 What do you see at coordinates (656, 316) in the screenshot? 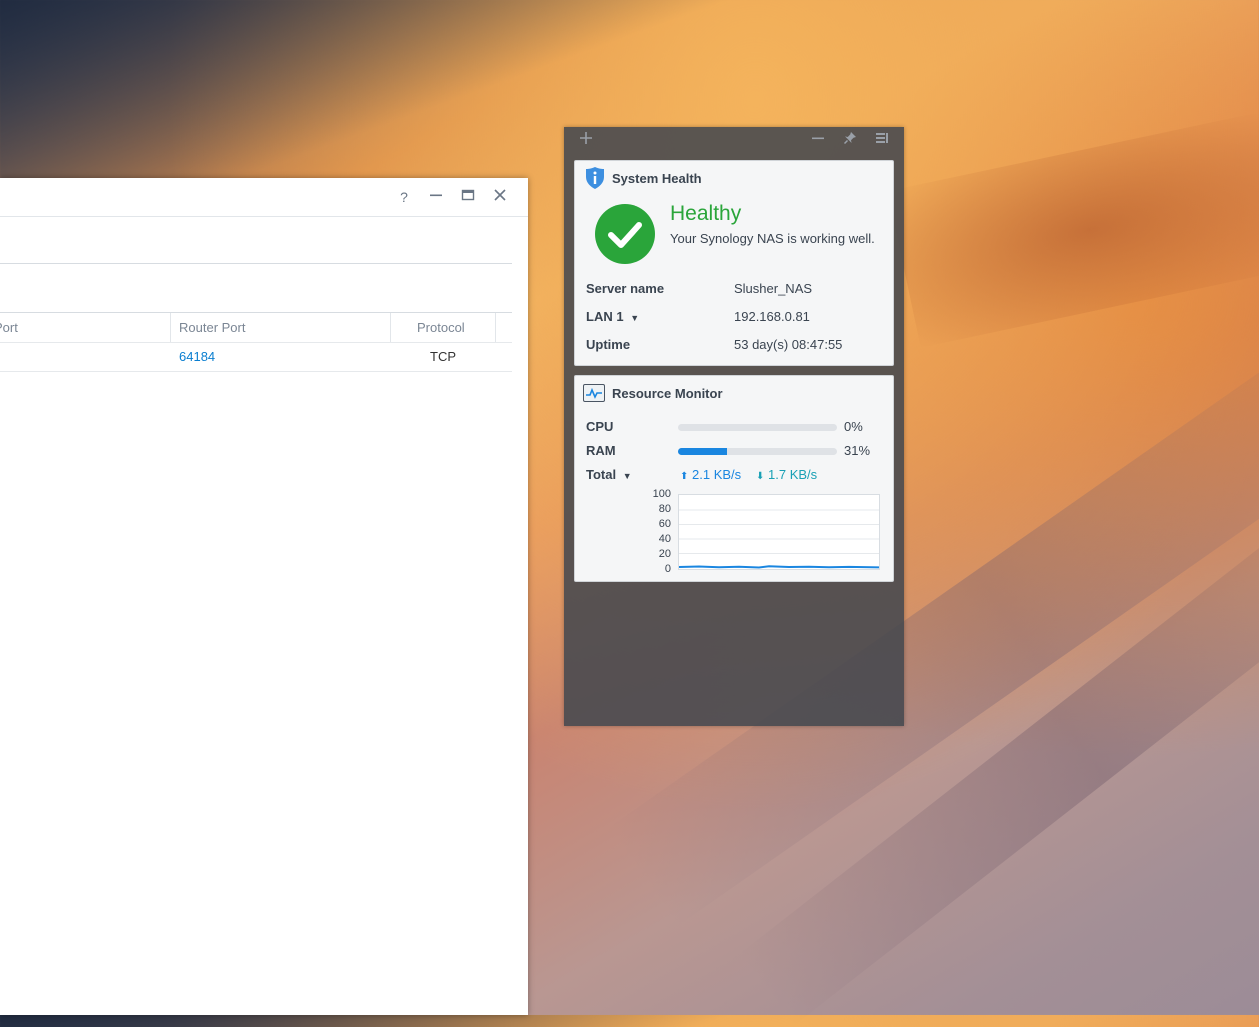
I see `lan-dropdown: LAN 1 ▼` at bounding box center [656, 316].